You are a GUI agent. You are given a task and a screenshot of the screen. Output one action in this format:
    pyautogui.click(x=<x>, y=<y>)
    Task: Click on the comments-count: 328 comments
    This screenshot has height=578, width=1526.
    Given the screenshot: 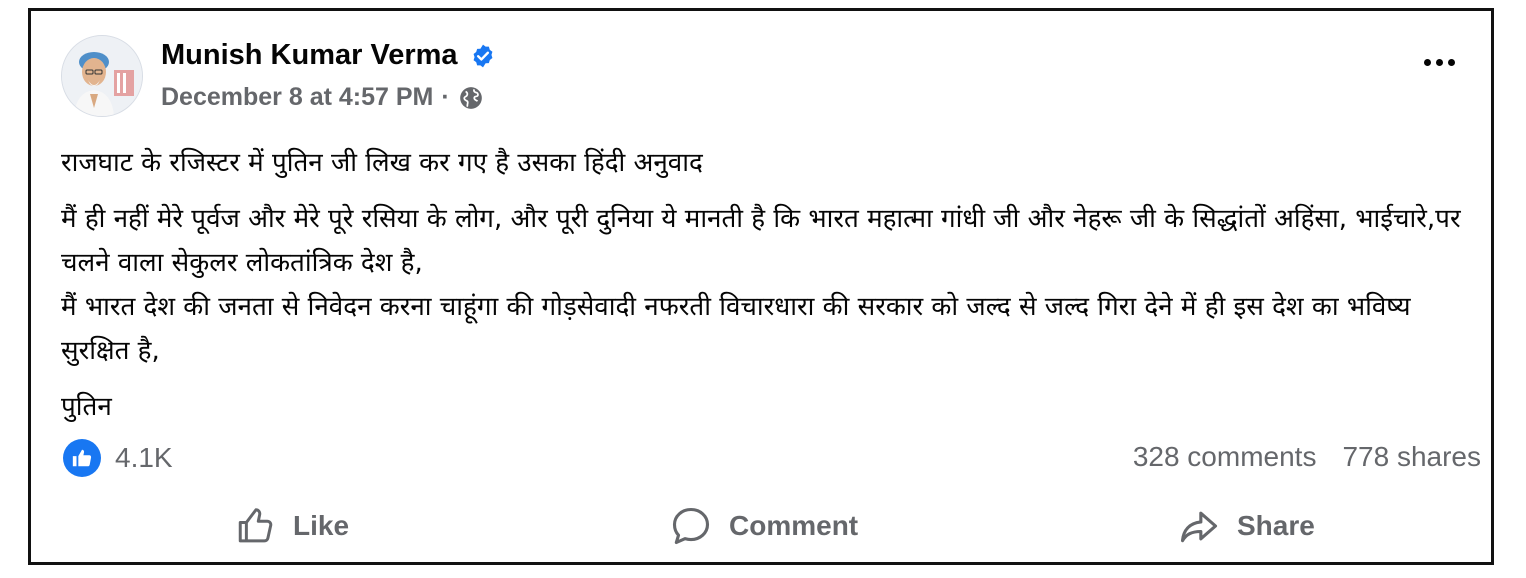 What is the action you would take?
    pyautogui.click(x=1225, y=457)
    